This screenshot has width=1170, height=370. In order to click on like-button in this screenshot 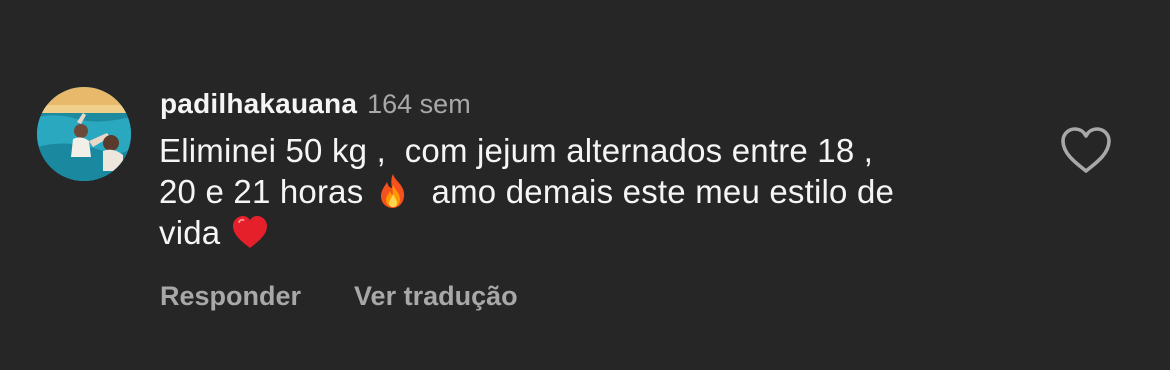, I will do `click(1086, 150)`.